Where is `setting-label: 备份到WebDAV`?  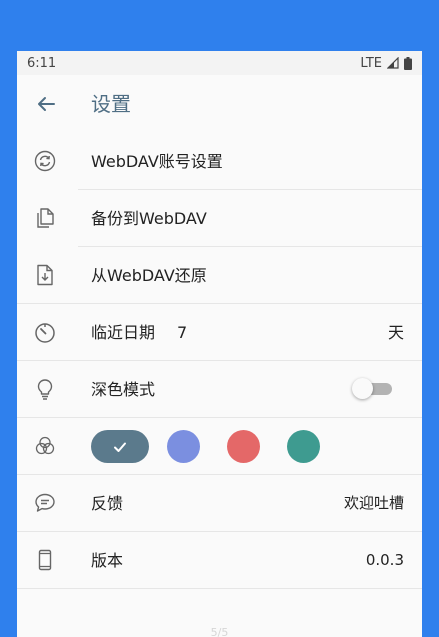
setting-label: 备份到WebDAV is located at coordinates (149, 218).